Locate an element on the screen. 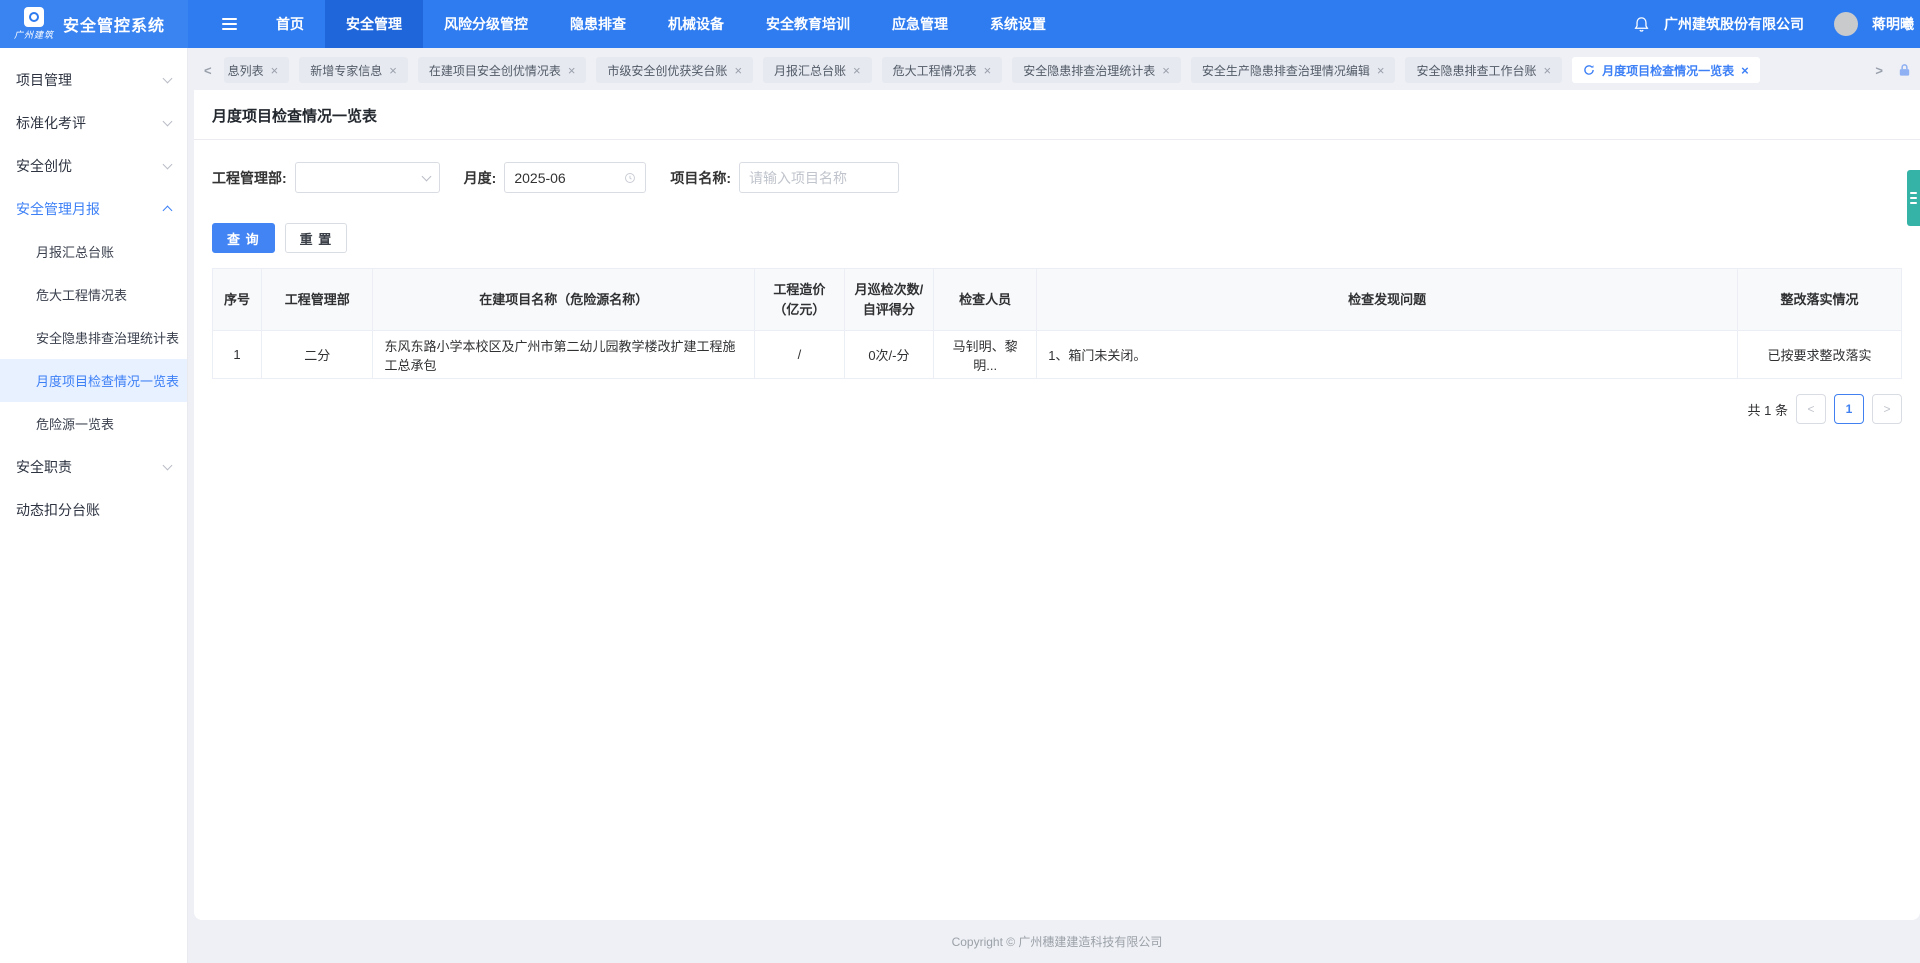 This screenshot has height=963, width=1920. feedback-side-widget is located at coordinates (1913, 198).